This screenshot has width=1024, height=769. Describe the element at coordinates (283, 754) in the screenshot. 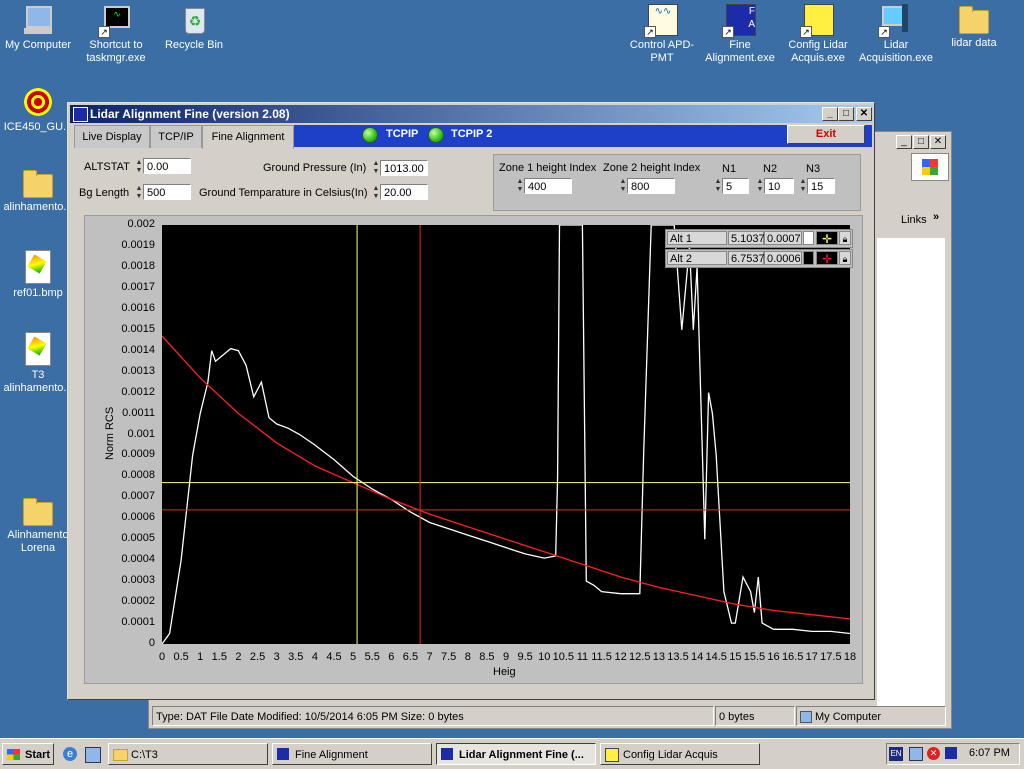

I see `fa-app-icon` at that location.